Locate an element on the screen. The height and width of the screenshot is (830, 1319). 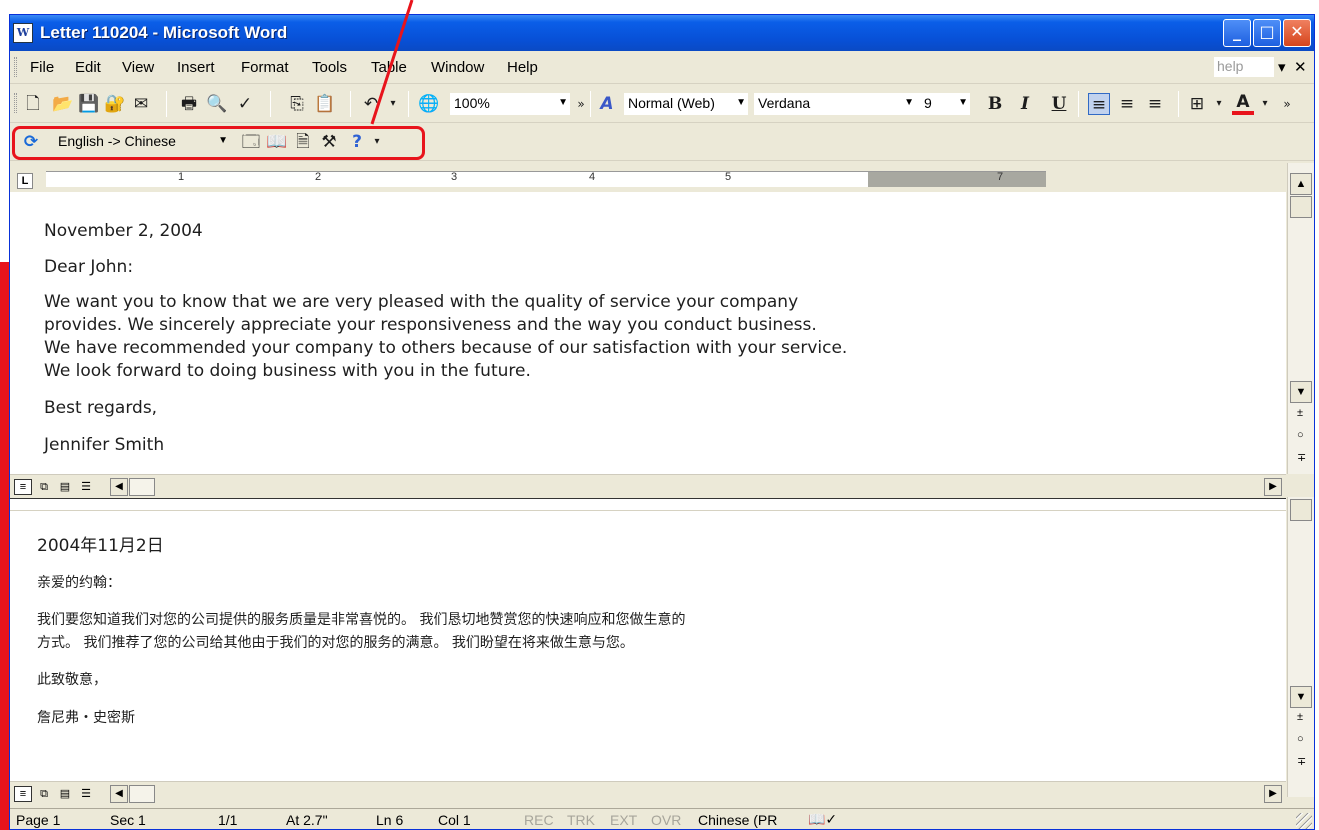
status-ext: EXT is located at coordinates (623, 820).